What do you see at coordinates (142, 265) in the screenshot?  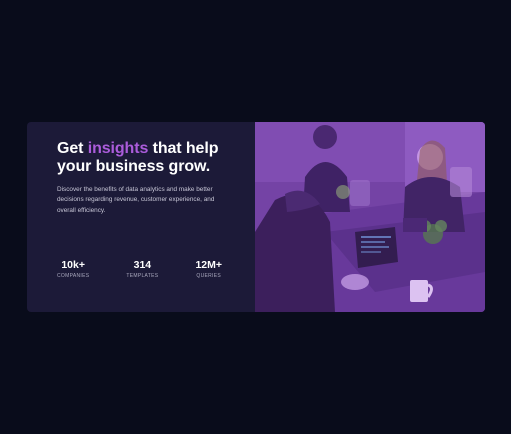 I see `stat-value: 314` at bounding box center [142, 265].